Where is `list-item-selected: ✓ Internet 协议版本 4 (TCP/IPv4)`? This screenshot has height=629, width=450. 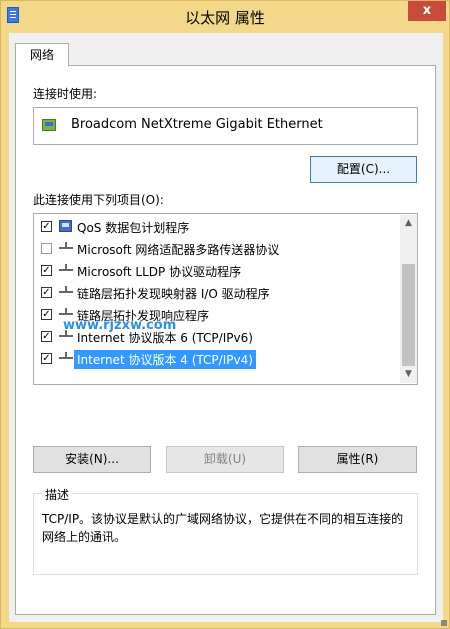 list-item-selected: ✓ Internet 协议版本 4 (TCP/IPv4) is located at coordinates (214, 360).